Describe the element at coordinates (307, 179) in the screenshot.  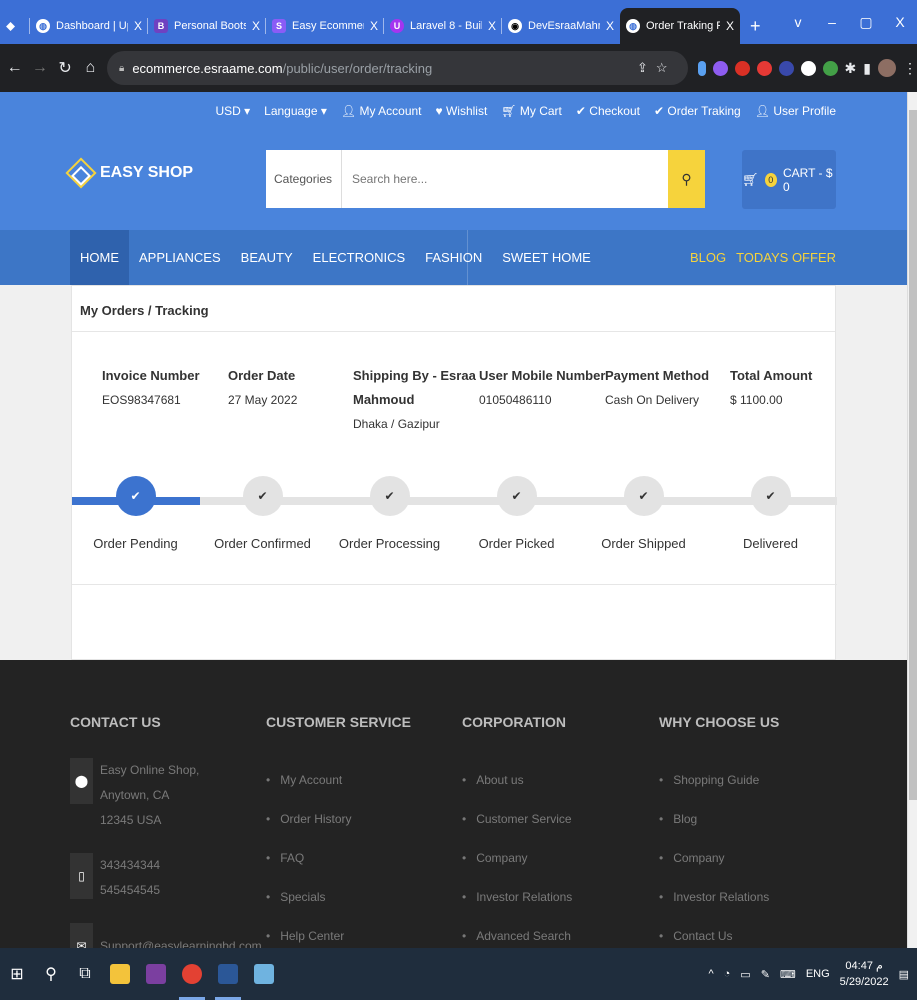
I see `category-select: Categories ▼` at that location.